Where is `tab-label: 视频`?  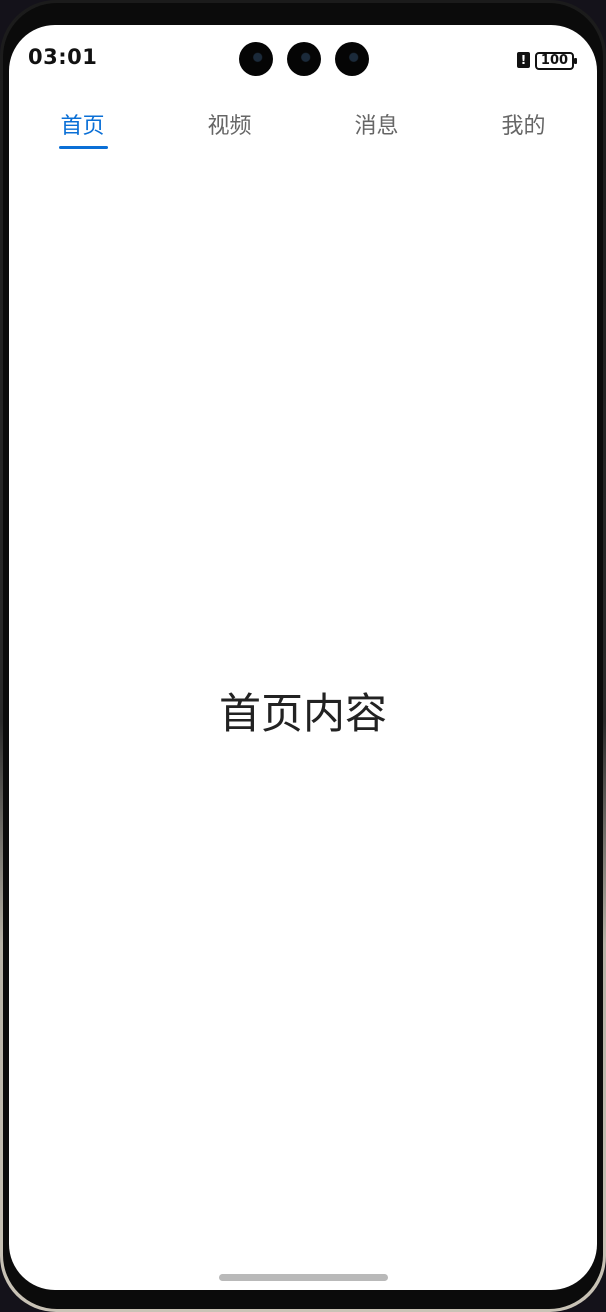
tab-label: 视频 is located at coordinates (229, 126).